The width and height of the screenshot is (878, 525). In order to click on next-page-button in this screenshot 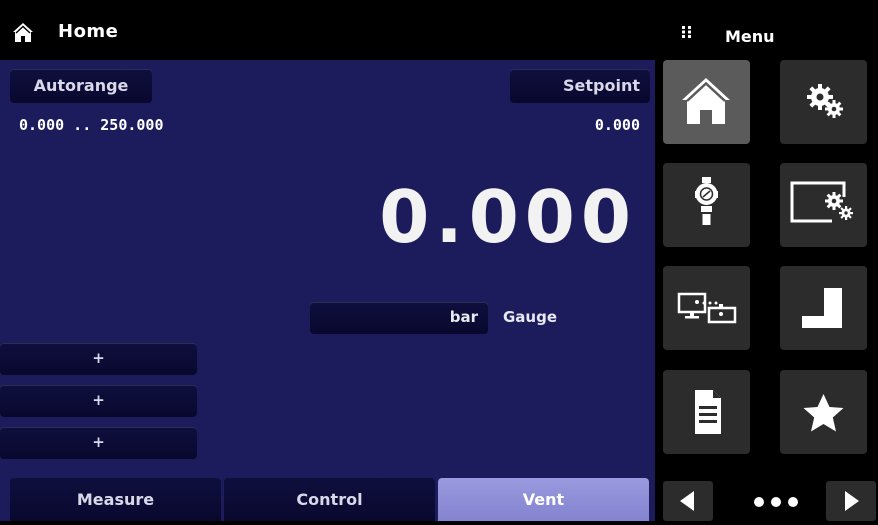, I will do `click(851, 501)`.